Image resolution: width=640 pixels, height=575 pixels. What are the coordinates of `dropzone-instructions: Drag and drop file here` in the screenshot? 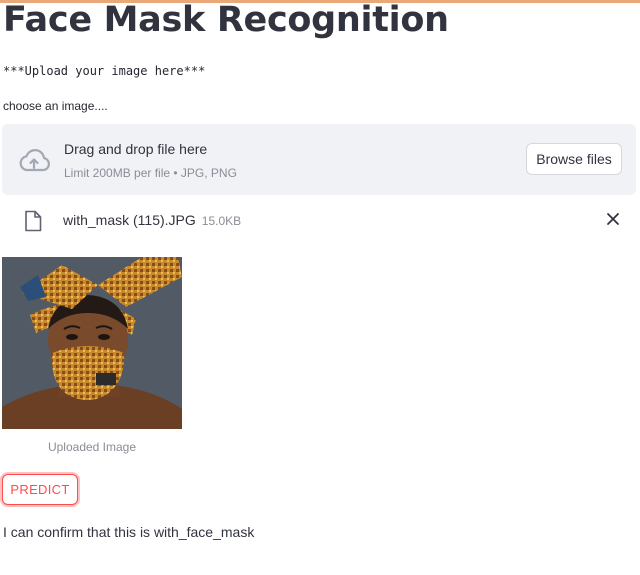 It's located at (136, 149).